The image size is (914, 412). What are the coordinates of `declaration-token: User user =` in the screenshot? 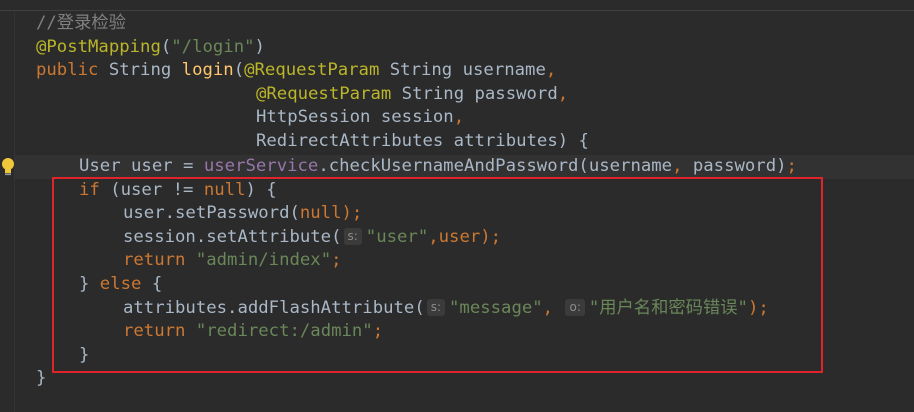 It's located at (141, 166).